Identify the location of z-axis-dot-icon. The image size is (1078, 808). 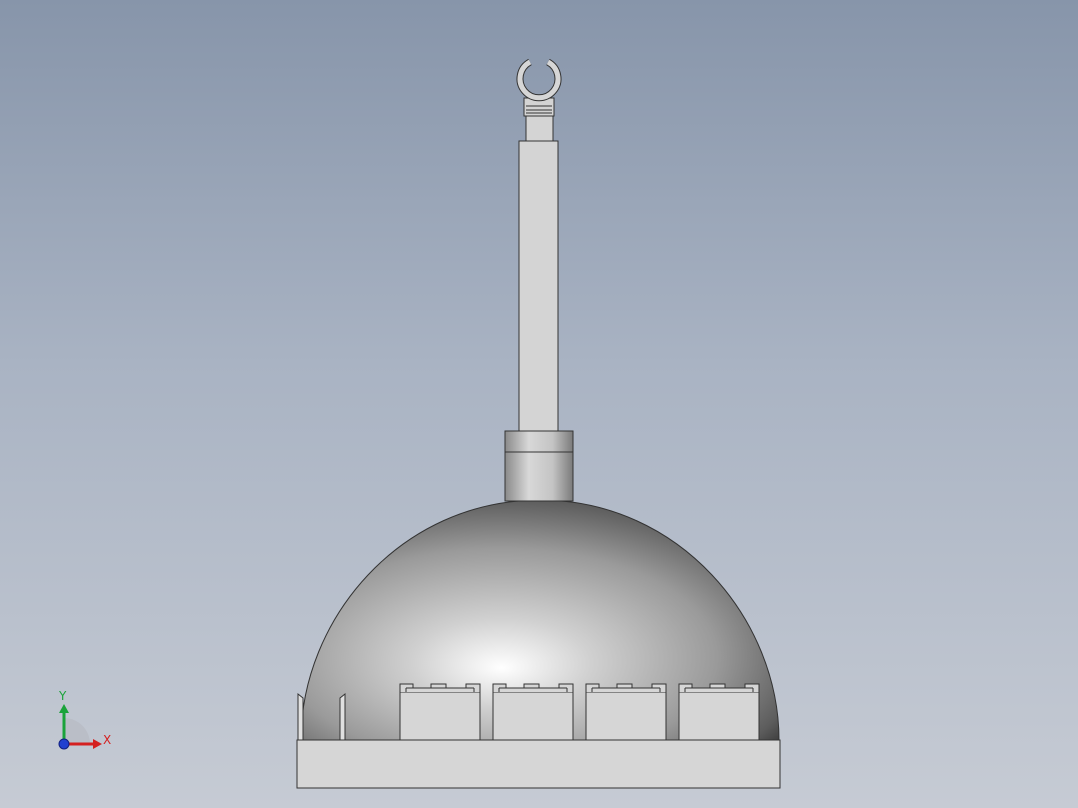
(64, 744).